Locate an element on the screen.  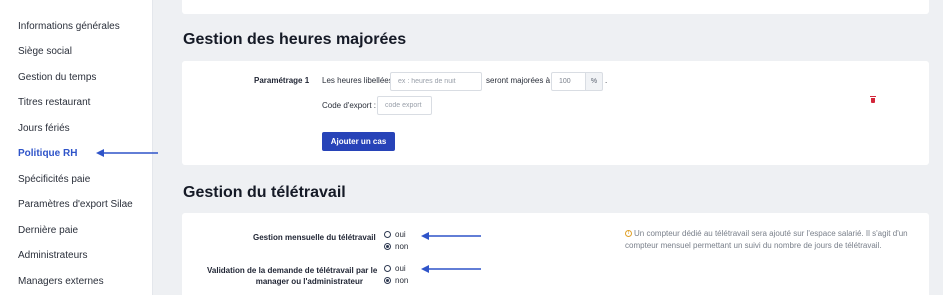
sidebar-item-parametres-export-silae: Paramètres d'export Silae is located at coordinates (75, 204).